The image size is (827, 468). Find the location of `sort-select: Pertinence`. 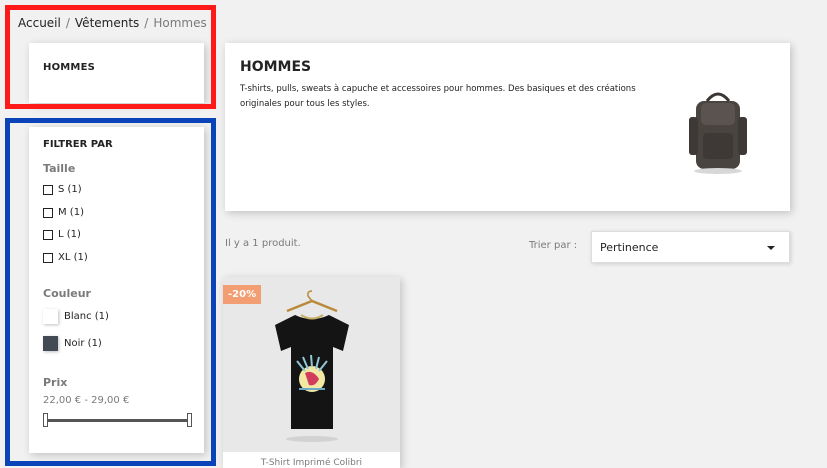

sort-select: Pertinence is located at coordinates (690, 247).